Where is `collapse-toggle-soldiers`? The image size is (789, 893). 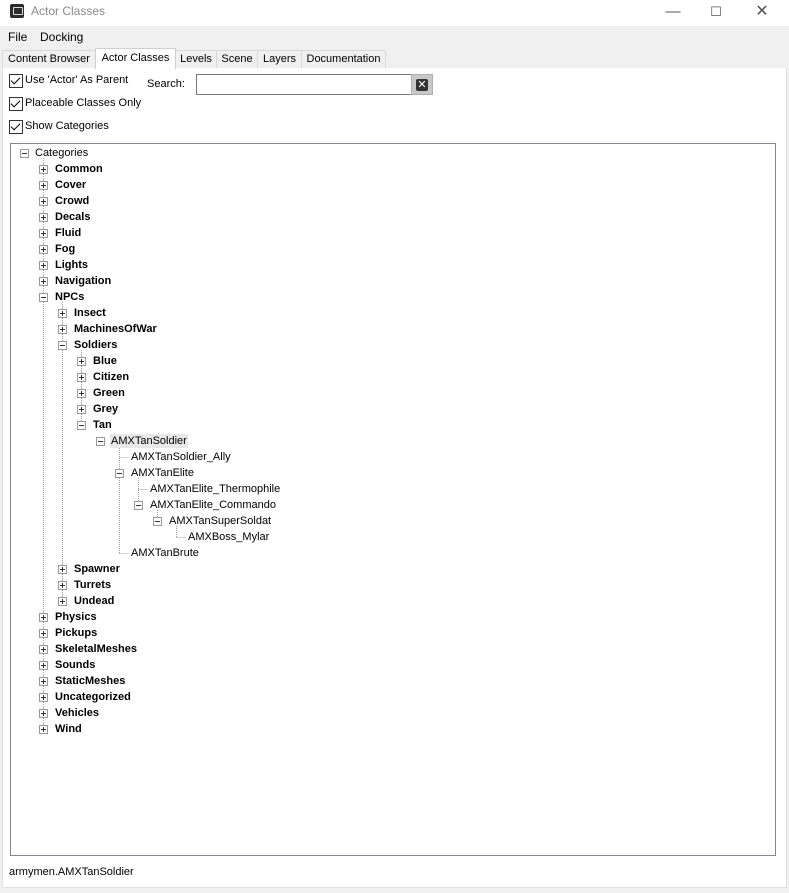 collapse-toggle-soldiers is located at coordinates (62, 345).